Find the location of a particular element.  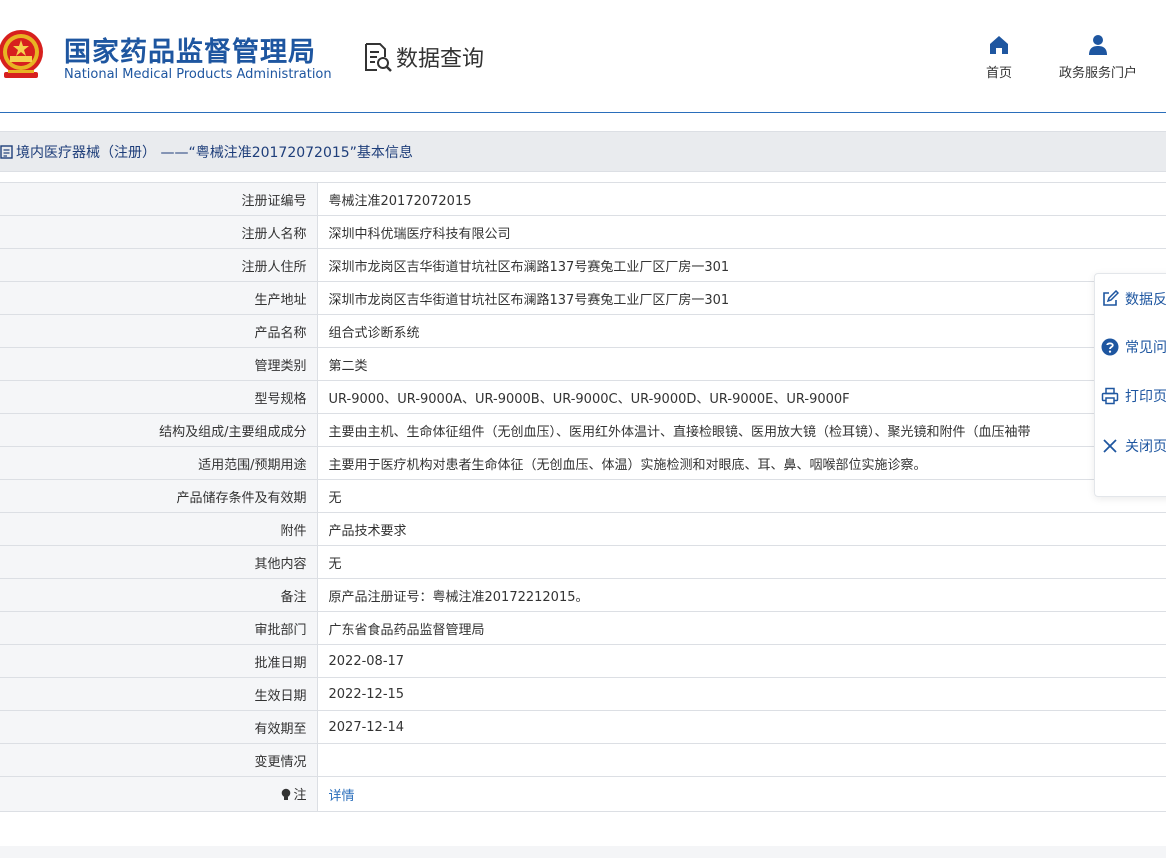

nav-service-portal: 政务服务门户 is located at coordinates (1098, 57).